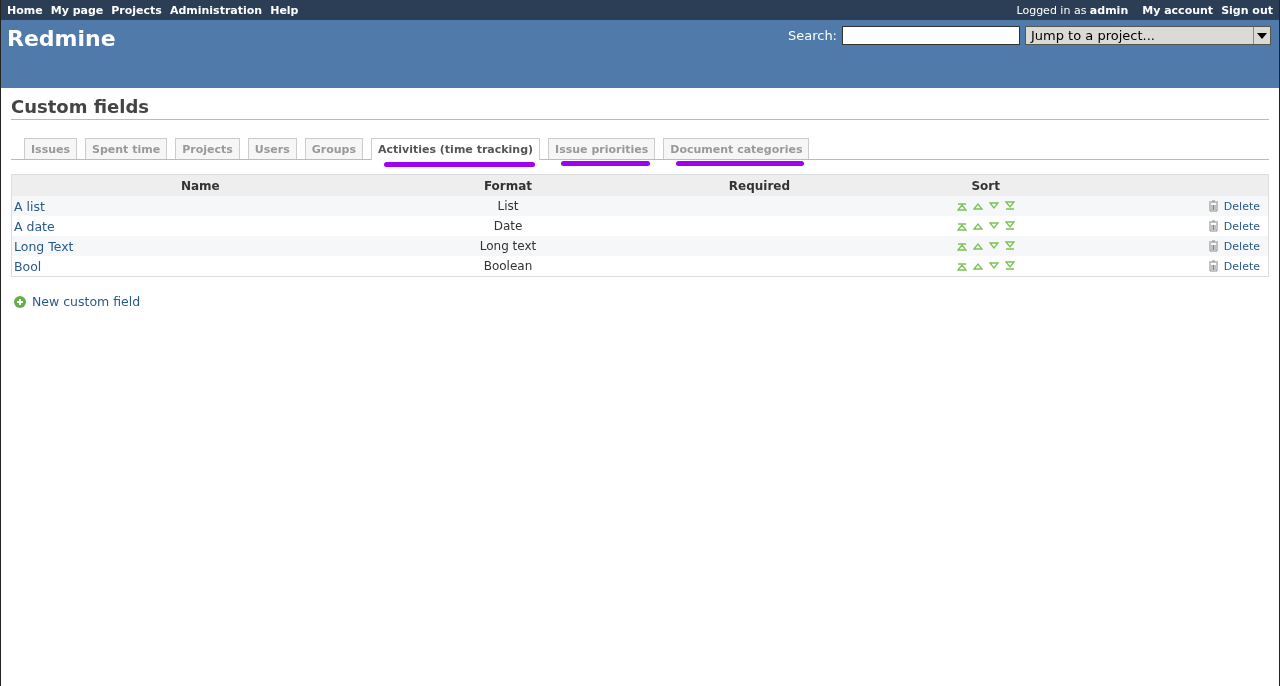 This screenshot has width=1280, height=686. I want to click on format-cell: Boolean, so click(508, 266).